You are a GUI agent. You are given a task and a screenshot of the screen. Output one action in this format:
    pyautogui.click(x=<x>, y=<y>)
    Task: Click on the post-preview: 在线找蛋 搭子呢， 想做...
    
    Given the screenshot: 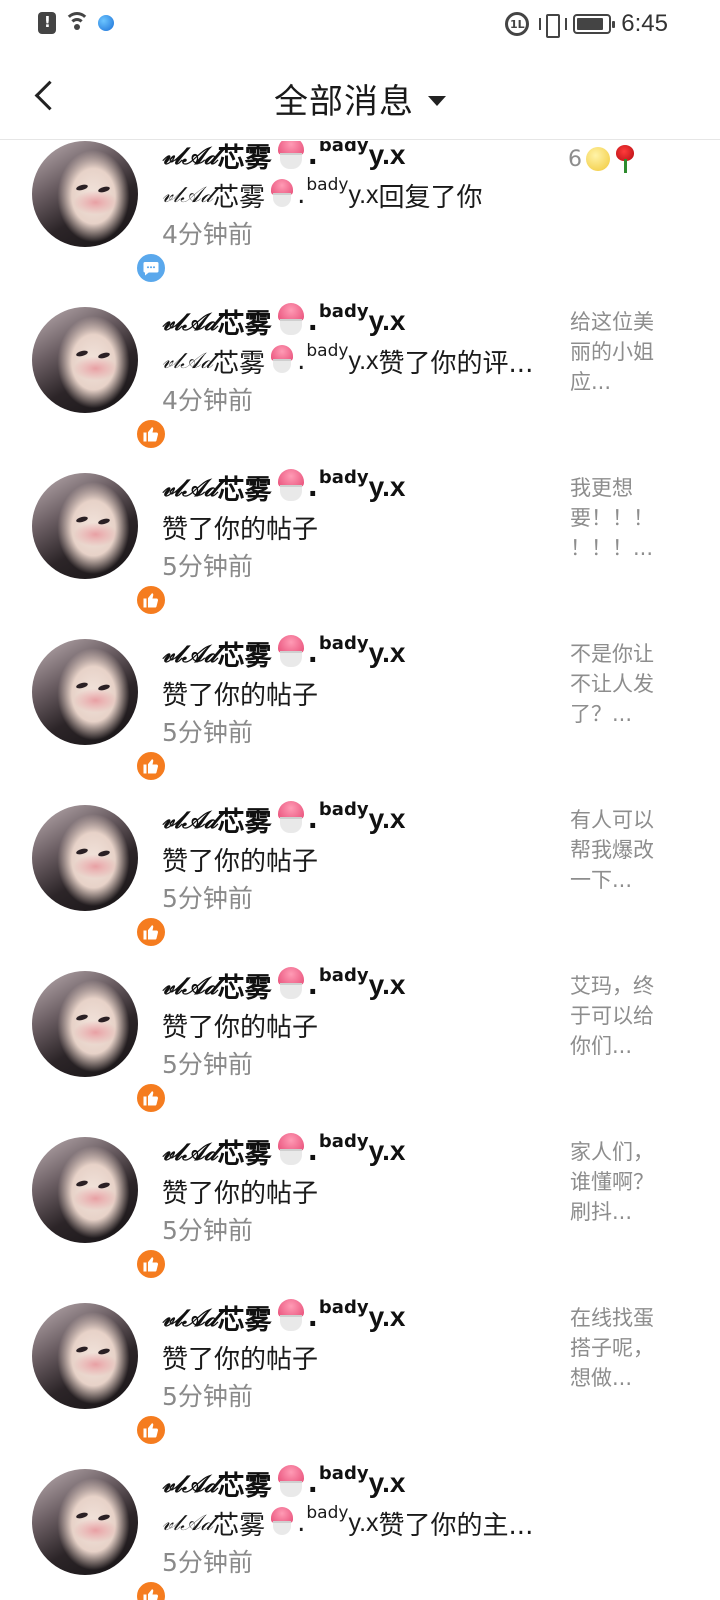 What is the action you would take?
    pyautogui.click(x=620, y=1348)
    